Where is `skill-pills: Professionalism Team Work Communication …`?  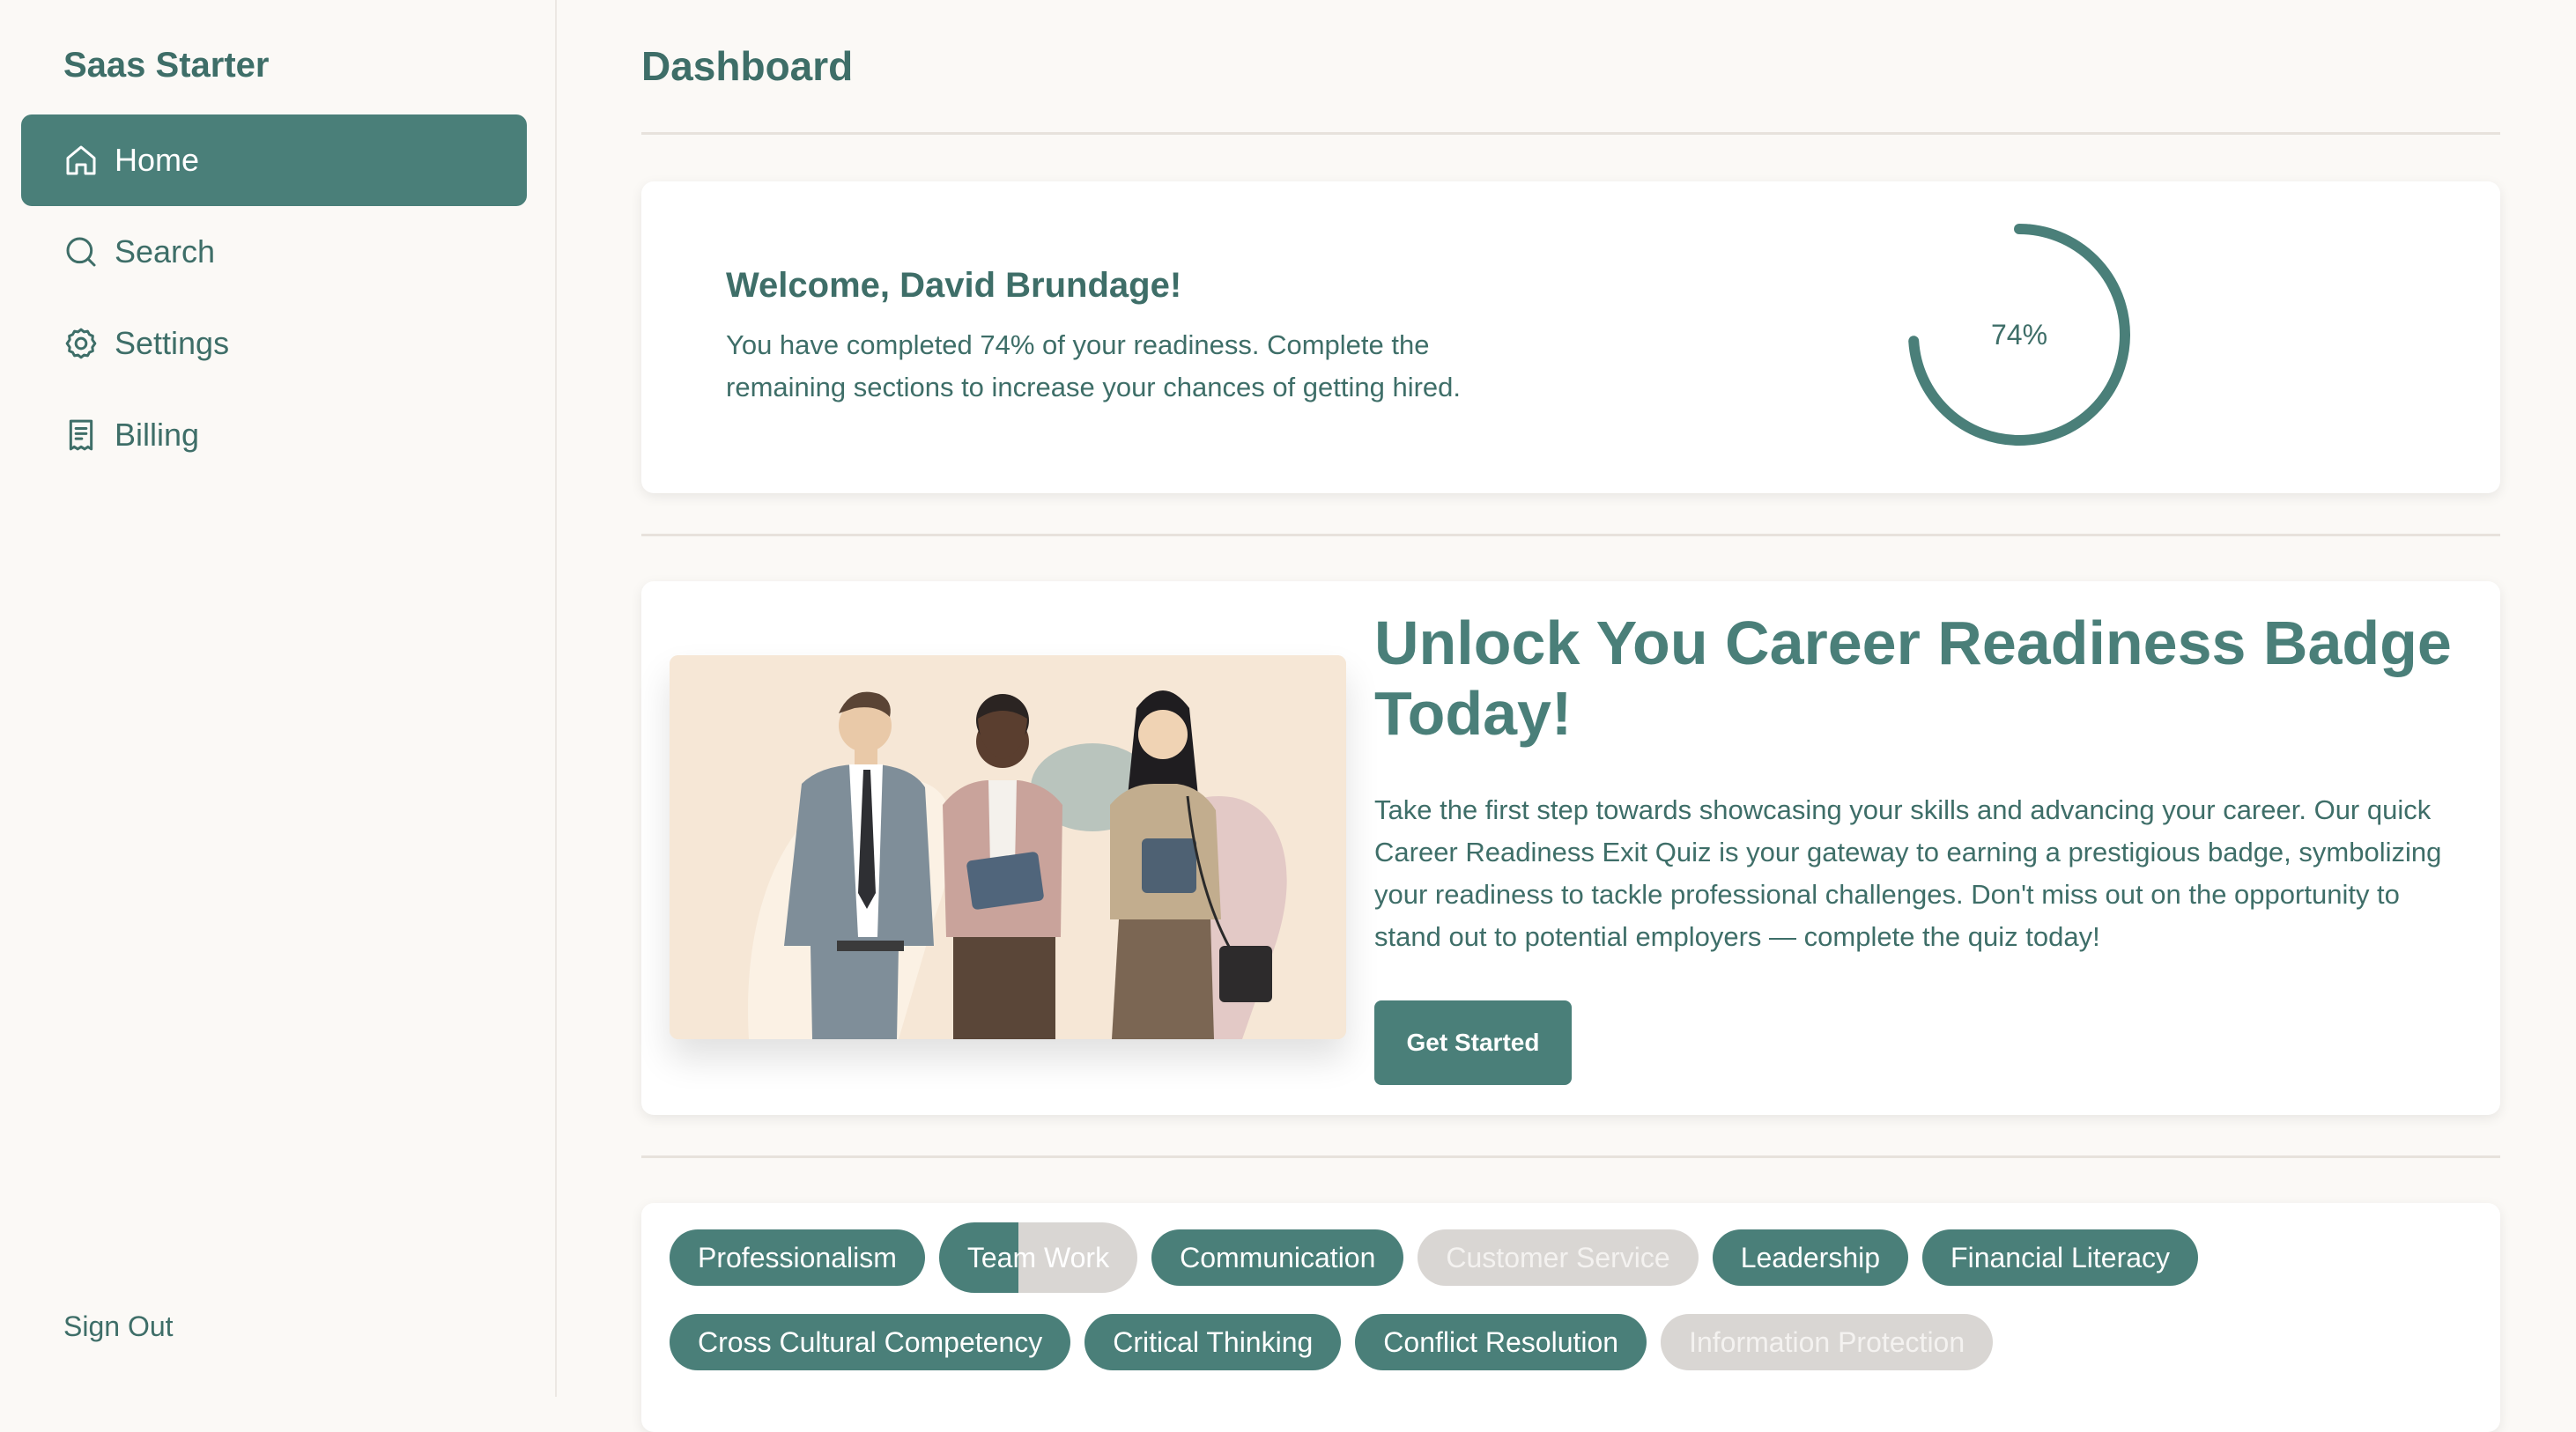
skill-pills: Professionalism Team Work Communication … is located at coordinates (1577, 1306).